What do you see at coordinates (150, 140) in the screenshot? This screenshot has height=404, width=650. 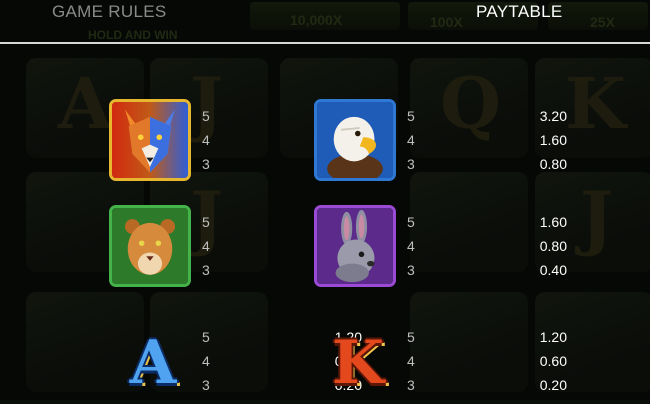 I see `wolf-icon` at bounding box center [150, 140].